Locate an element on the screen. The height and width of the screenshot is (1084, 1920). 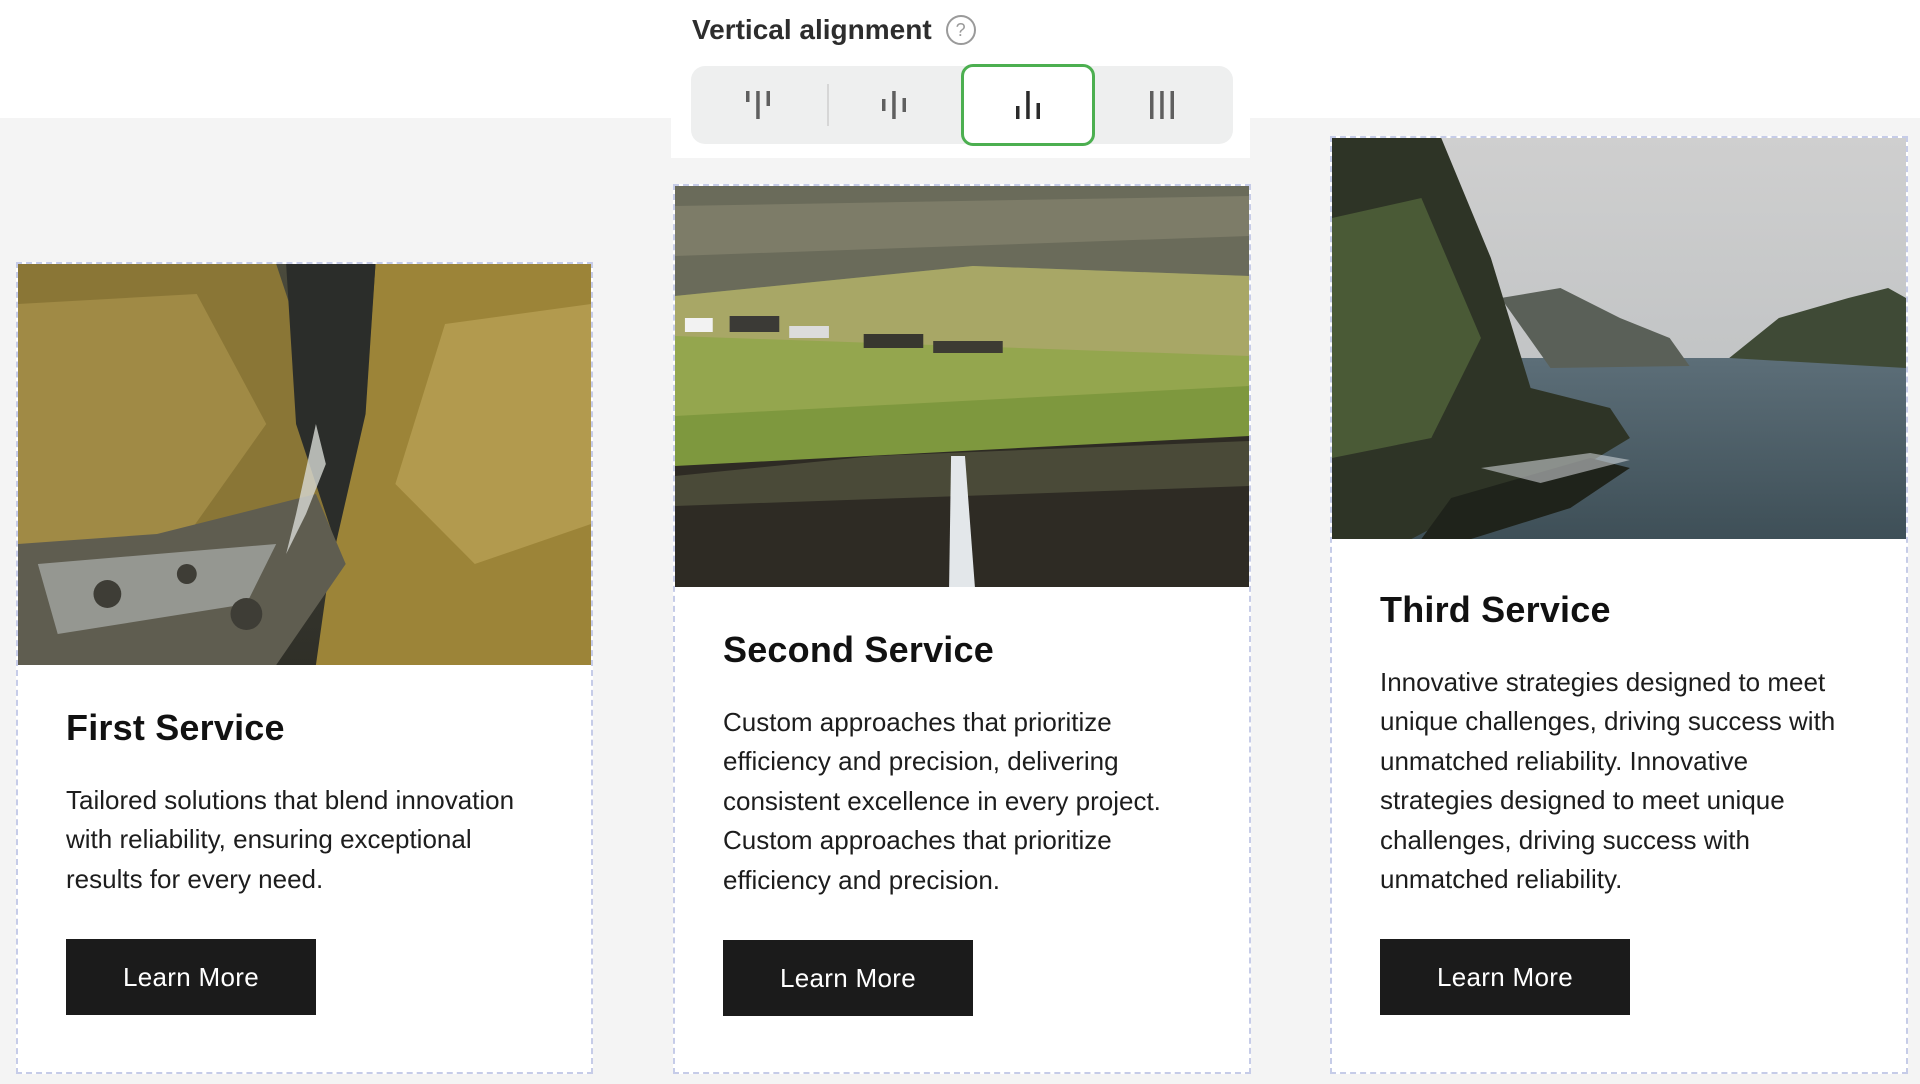
card-title: Second Service is located at coordinates (858, 649).